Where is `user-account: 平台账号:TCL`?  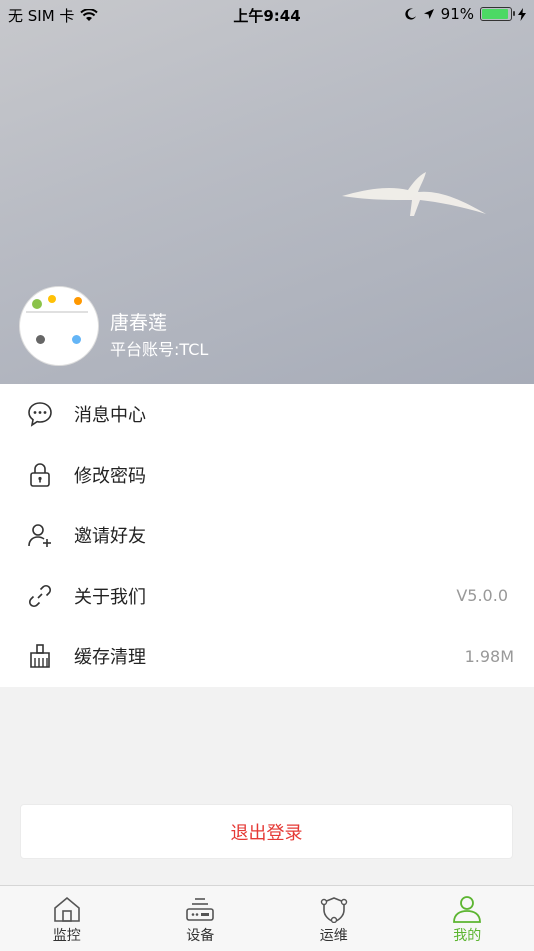
user-account: 平台账号:TCL is located at coordinates (159, 348).